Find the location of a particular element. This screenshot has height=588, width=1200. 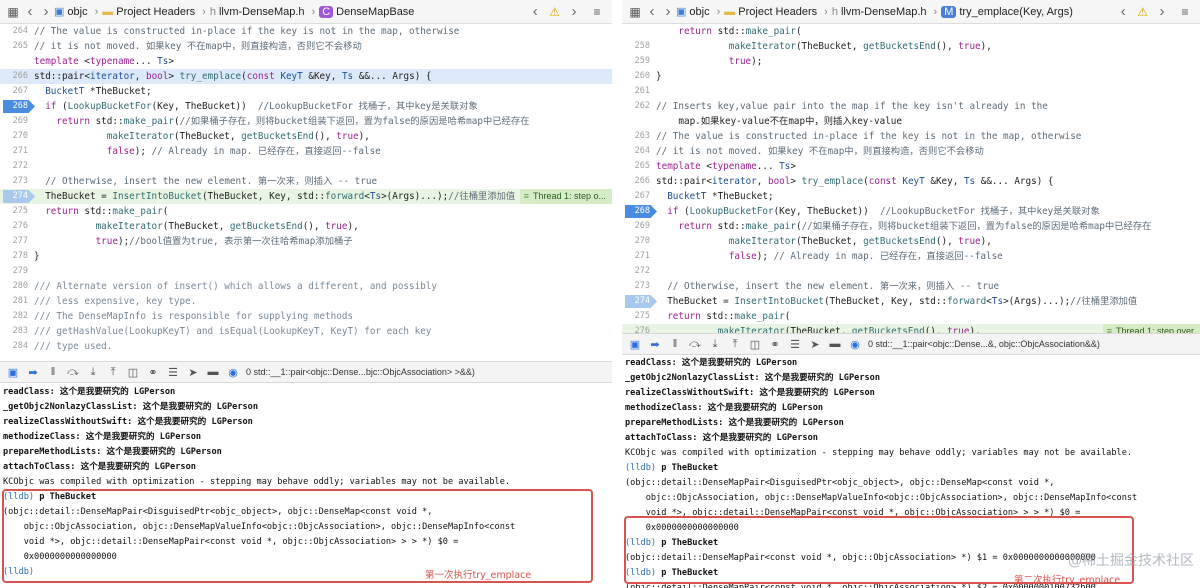

step-into-icon: ⤓ is located at coordinates (93, 372).